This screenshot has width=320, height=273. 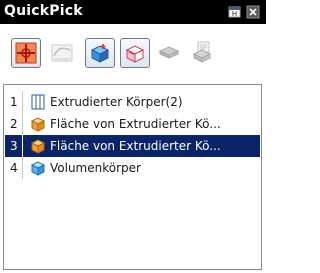 What do you see at coordinates (95, 168) in the screenshot?
I see `item-label: Volumenkörper` at bounding box center [95, 168].